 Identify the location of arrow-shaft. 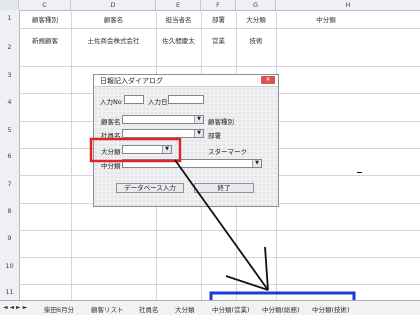
(221, 225).